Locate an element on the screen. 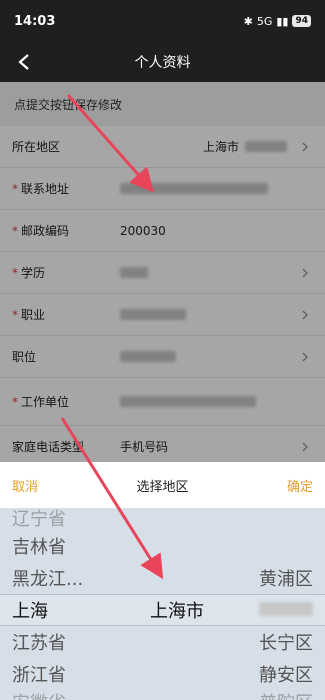 Image resolution: width=325 pixels, height=700 pixels. province-option: 浙江省 is located at coordinates (67, 674).